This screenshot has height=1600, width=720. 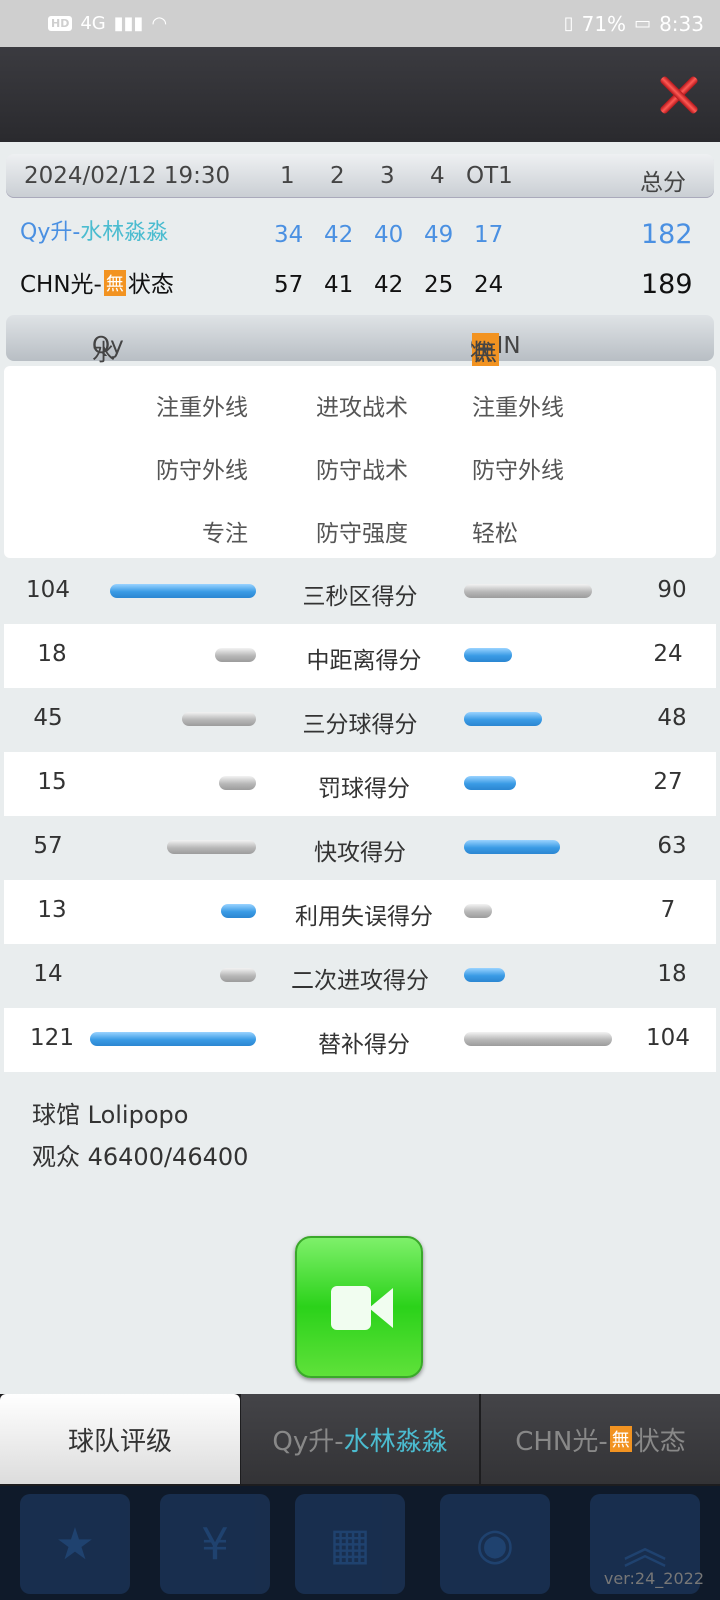 What do you see at coordinates (667, 284) in the screenshot?
I see `team2-total: 189` at bounding box center [667, 284].